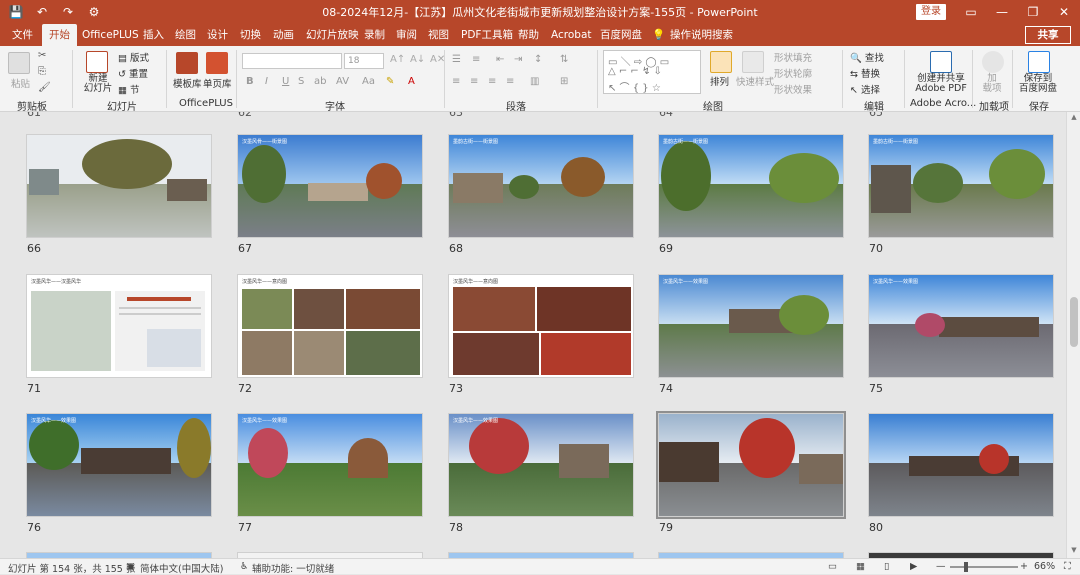 The width and height of the screenshot is (1080, 575). What do you see at coordinates (185, 35) in the screenshot?
I see `tab-draw: 绘图` at bounding box center [185, 35].